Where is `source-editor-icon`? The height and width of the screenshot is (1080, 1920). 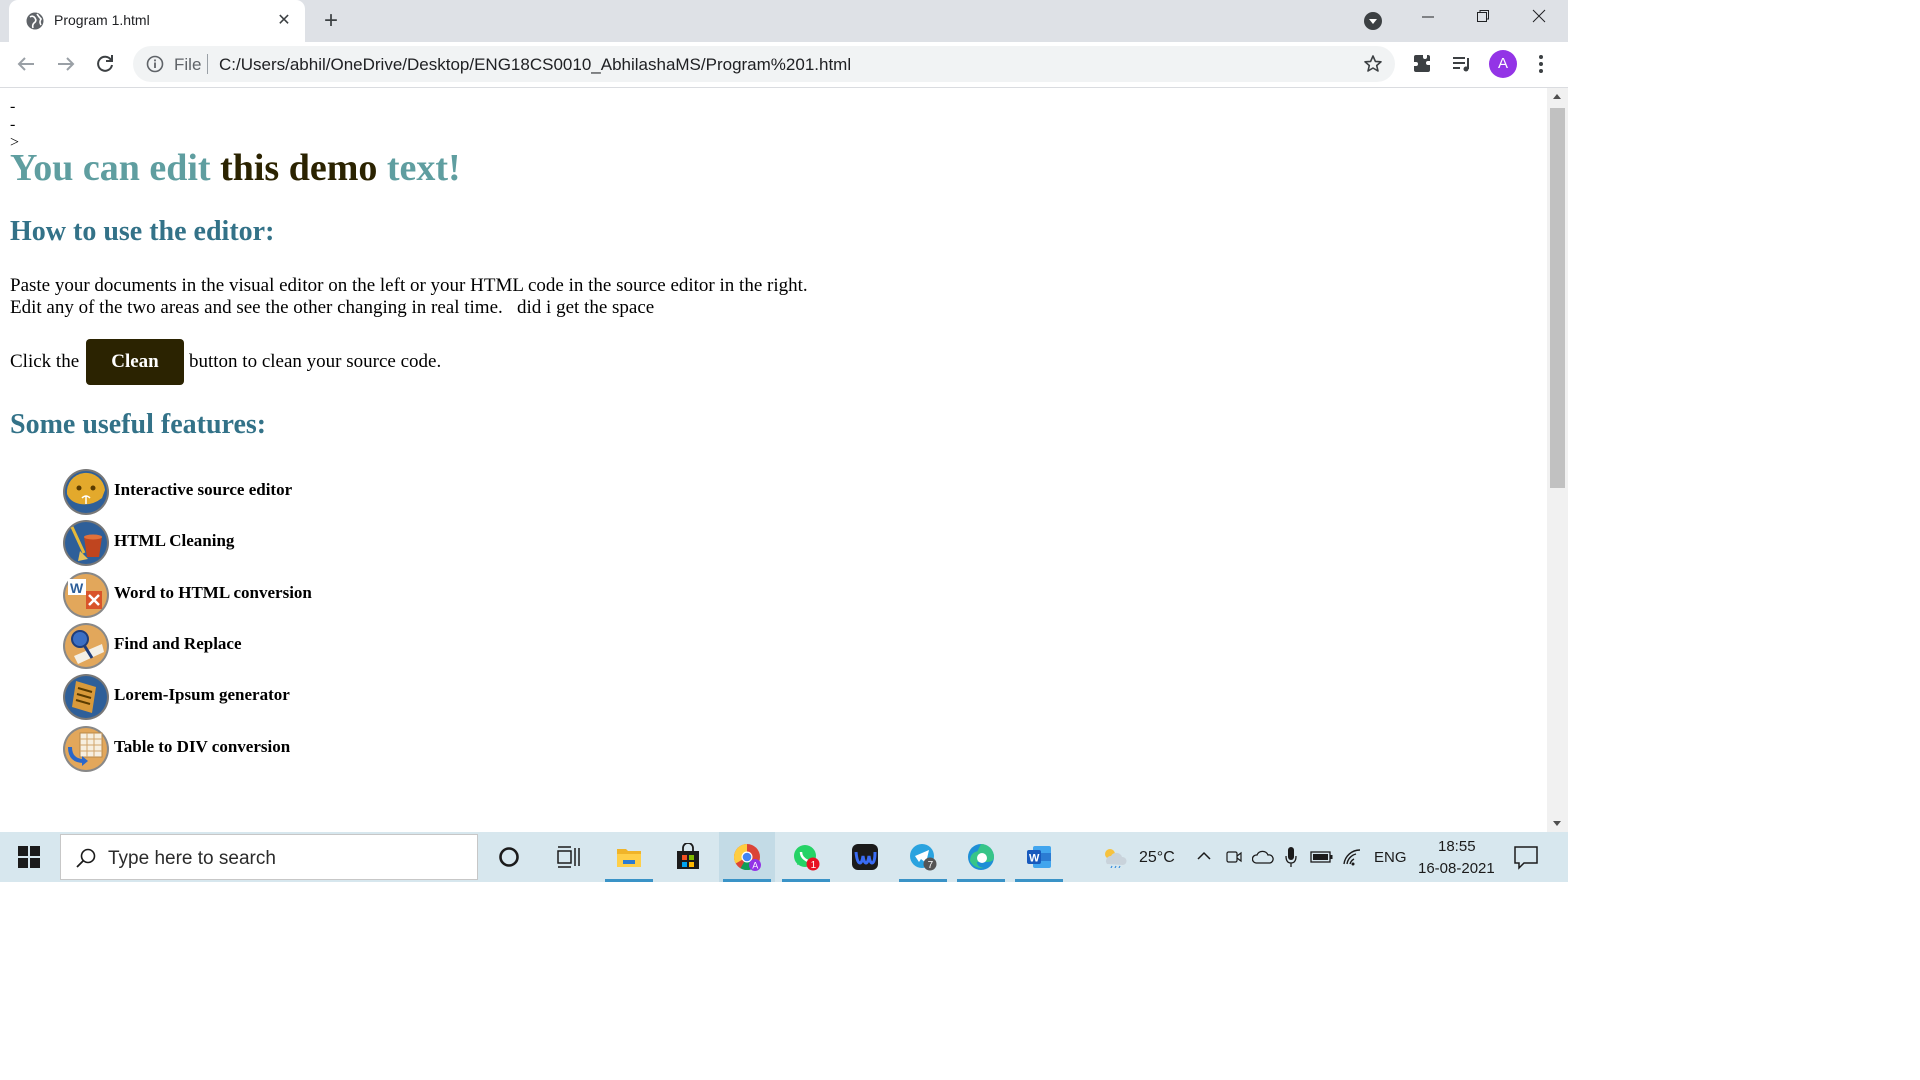 source-editor-icon is located at coordinates (86, 492).